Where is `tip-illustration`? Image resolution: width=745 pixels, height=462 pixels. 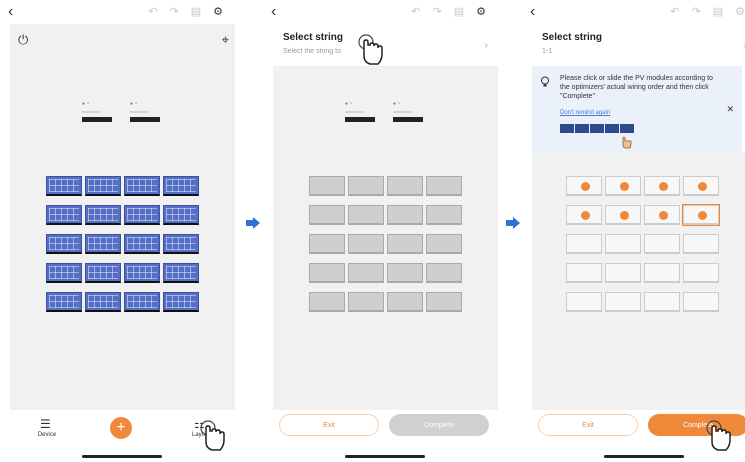
tip-illustration is located at coordinates (597, 128).